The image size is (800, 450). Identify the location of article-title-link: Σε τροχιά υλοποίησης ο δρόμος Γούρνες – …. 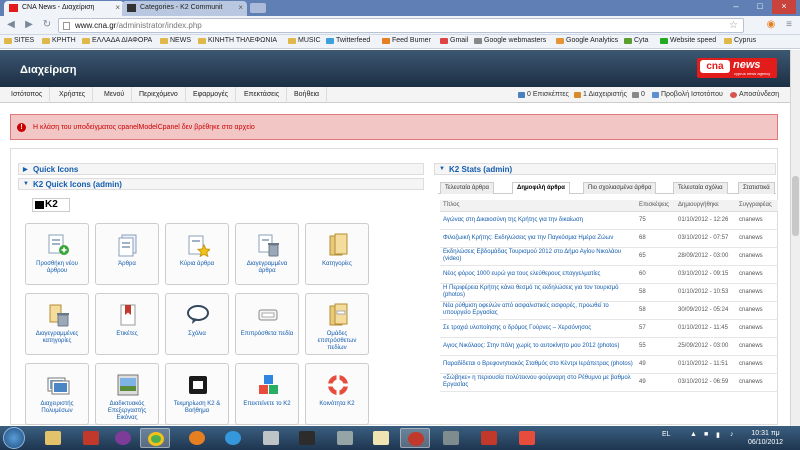
(538, 328).